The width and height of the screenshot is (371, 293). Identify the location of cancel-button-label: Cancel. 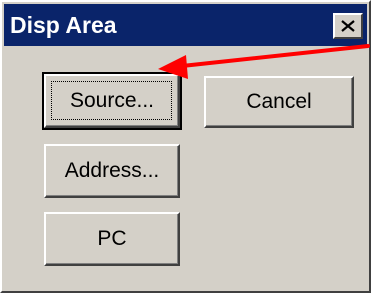
(279, 101).